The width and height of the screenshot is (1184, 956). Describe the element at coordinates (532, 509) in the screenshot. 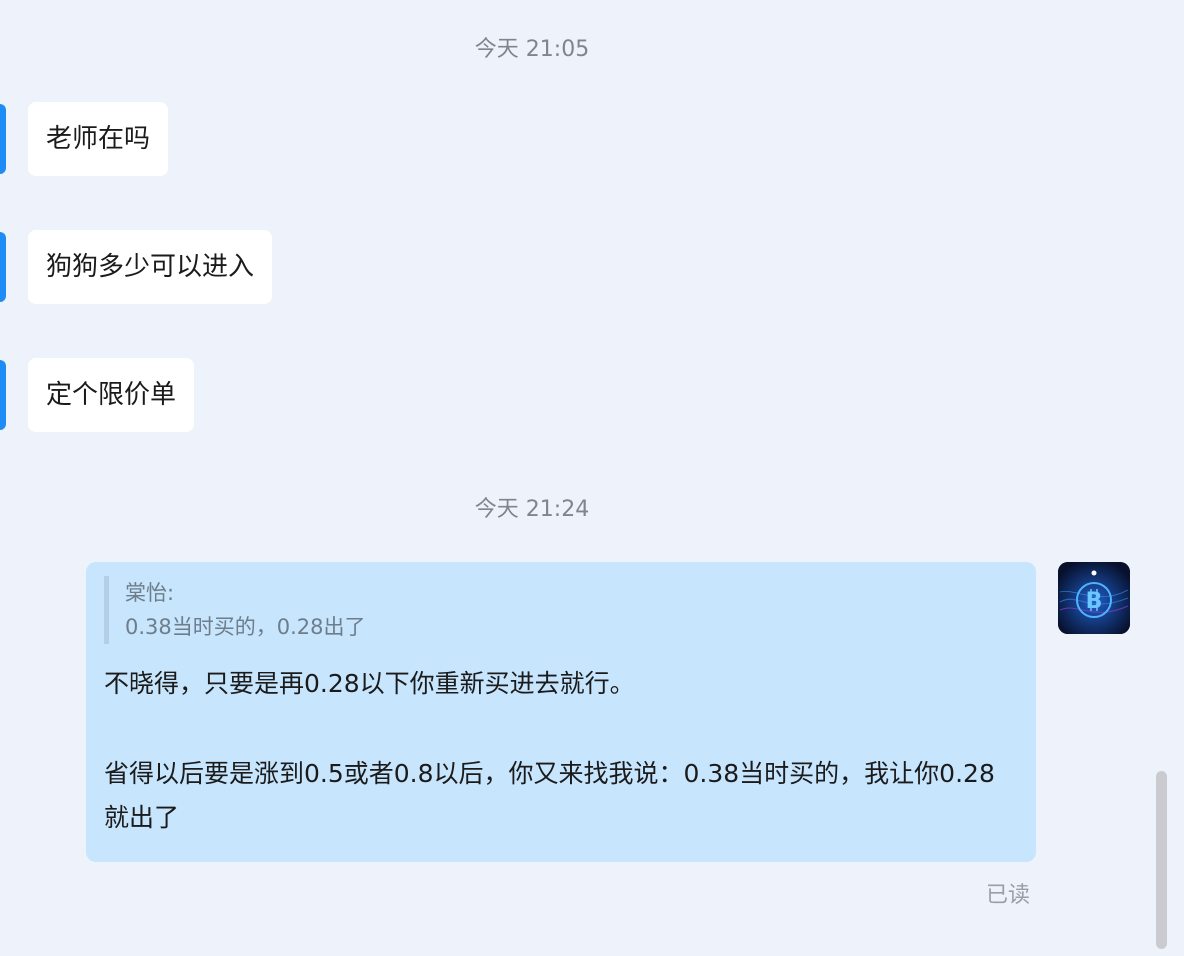

I see `timestamp: 今天 21:24` at that location.